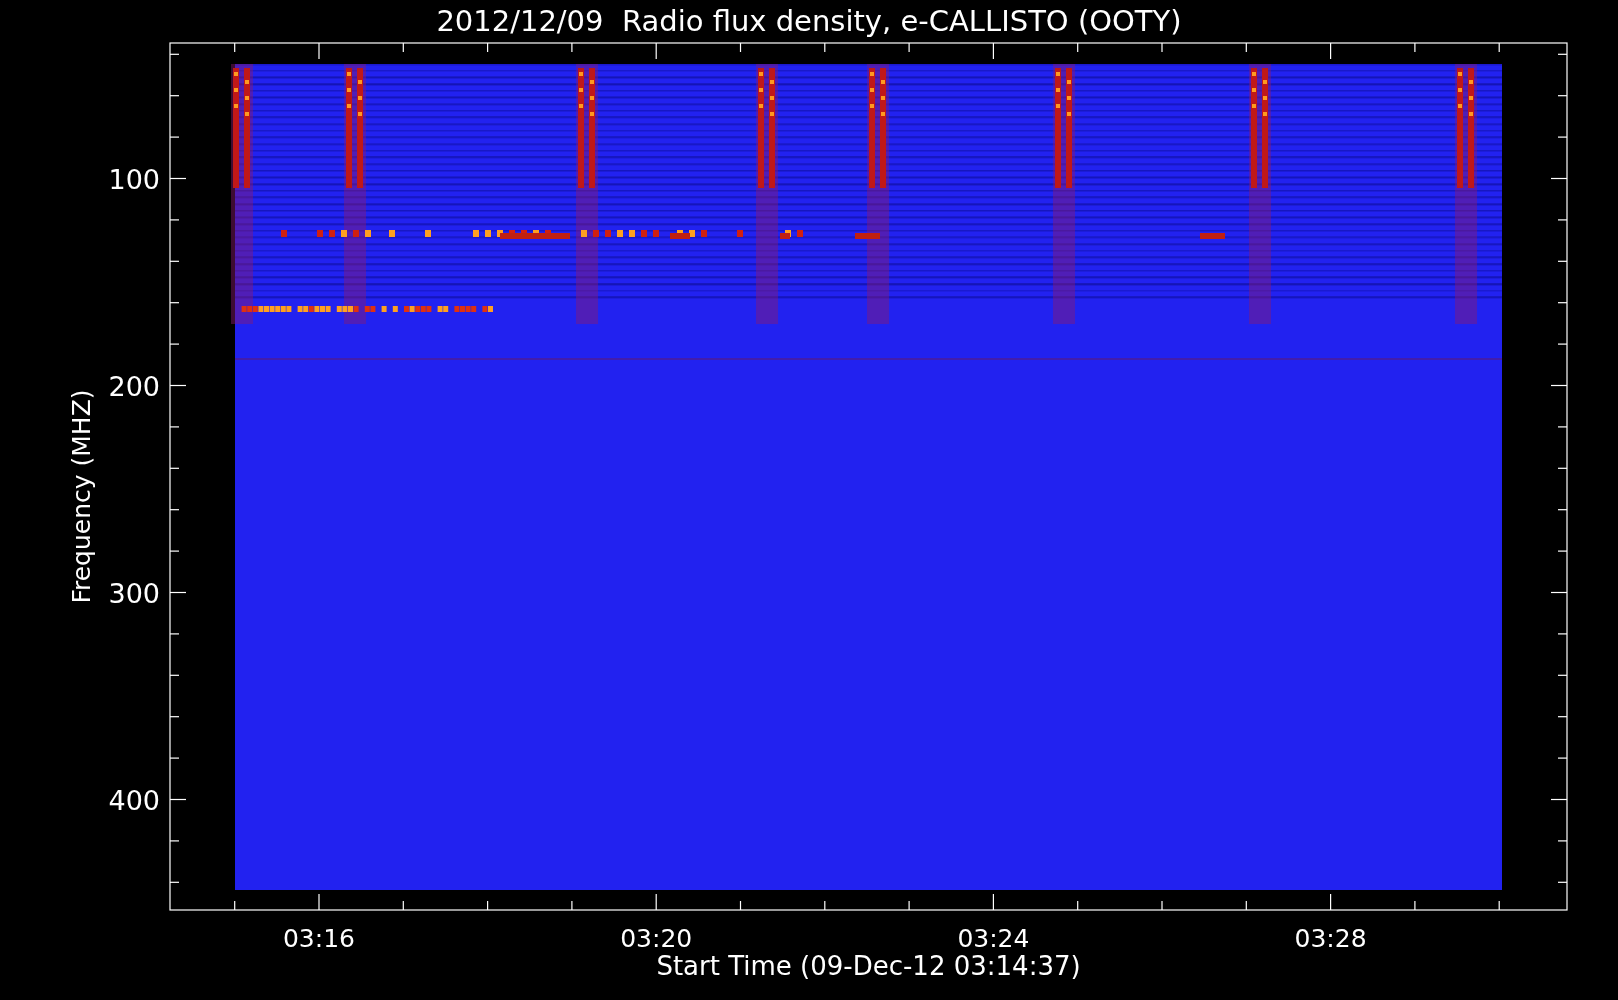 This screenshot has height=1000, width=1618. I want to click on x-axis-label: Start Time (09-Dec-12 03:14:37), so click(868, 966).